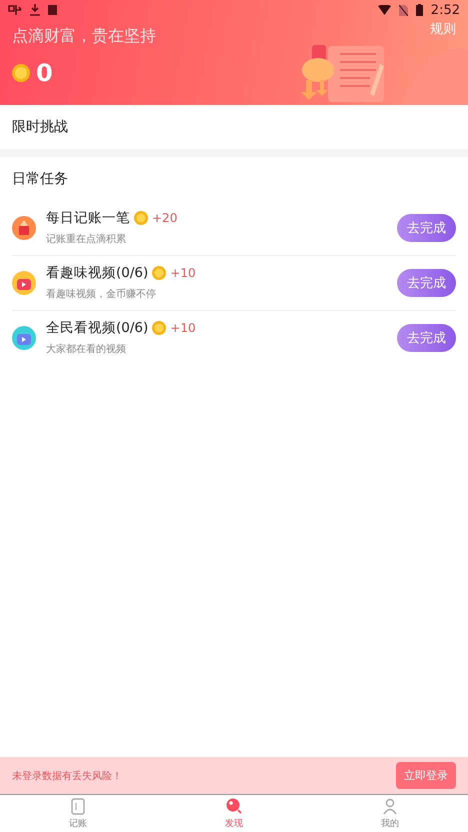  What do you see at coordinates (426, 775) in the screenshot?
I see `login-button: 立即登录` at bounding box center [426, 775].